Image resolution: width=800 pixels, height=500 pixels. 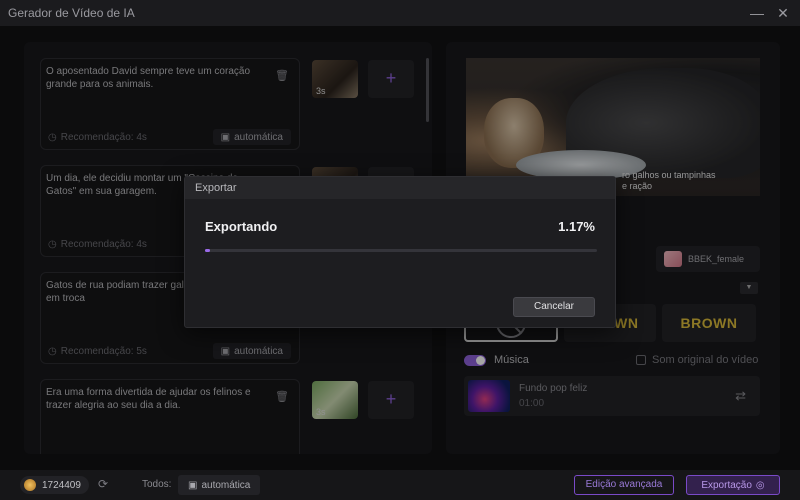 I want to click on credits-badge: 1724409, so click(x=54, y=485).